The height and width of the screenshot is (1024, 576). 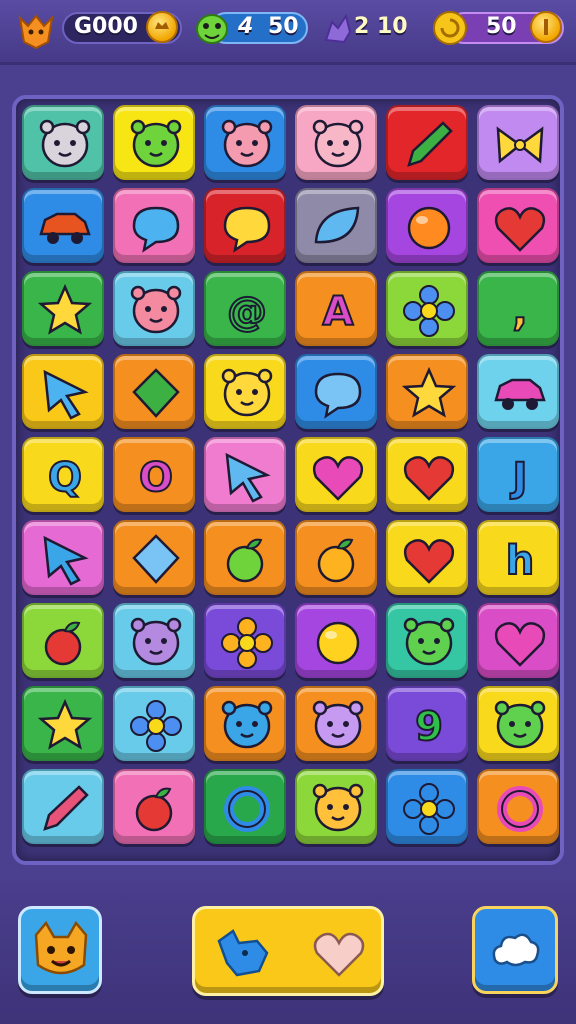 I want to click on moves-counter: 4 50, so click(x=250, y=28).